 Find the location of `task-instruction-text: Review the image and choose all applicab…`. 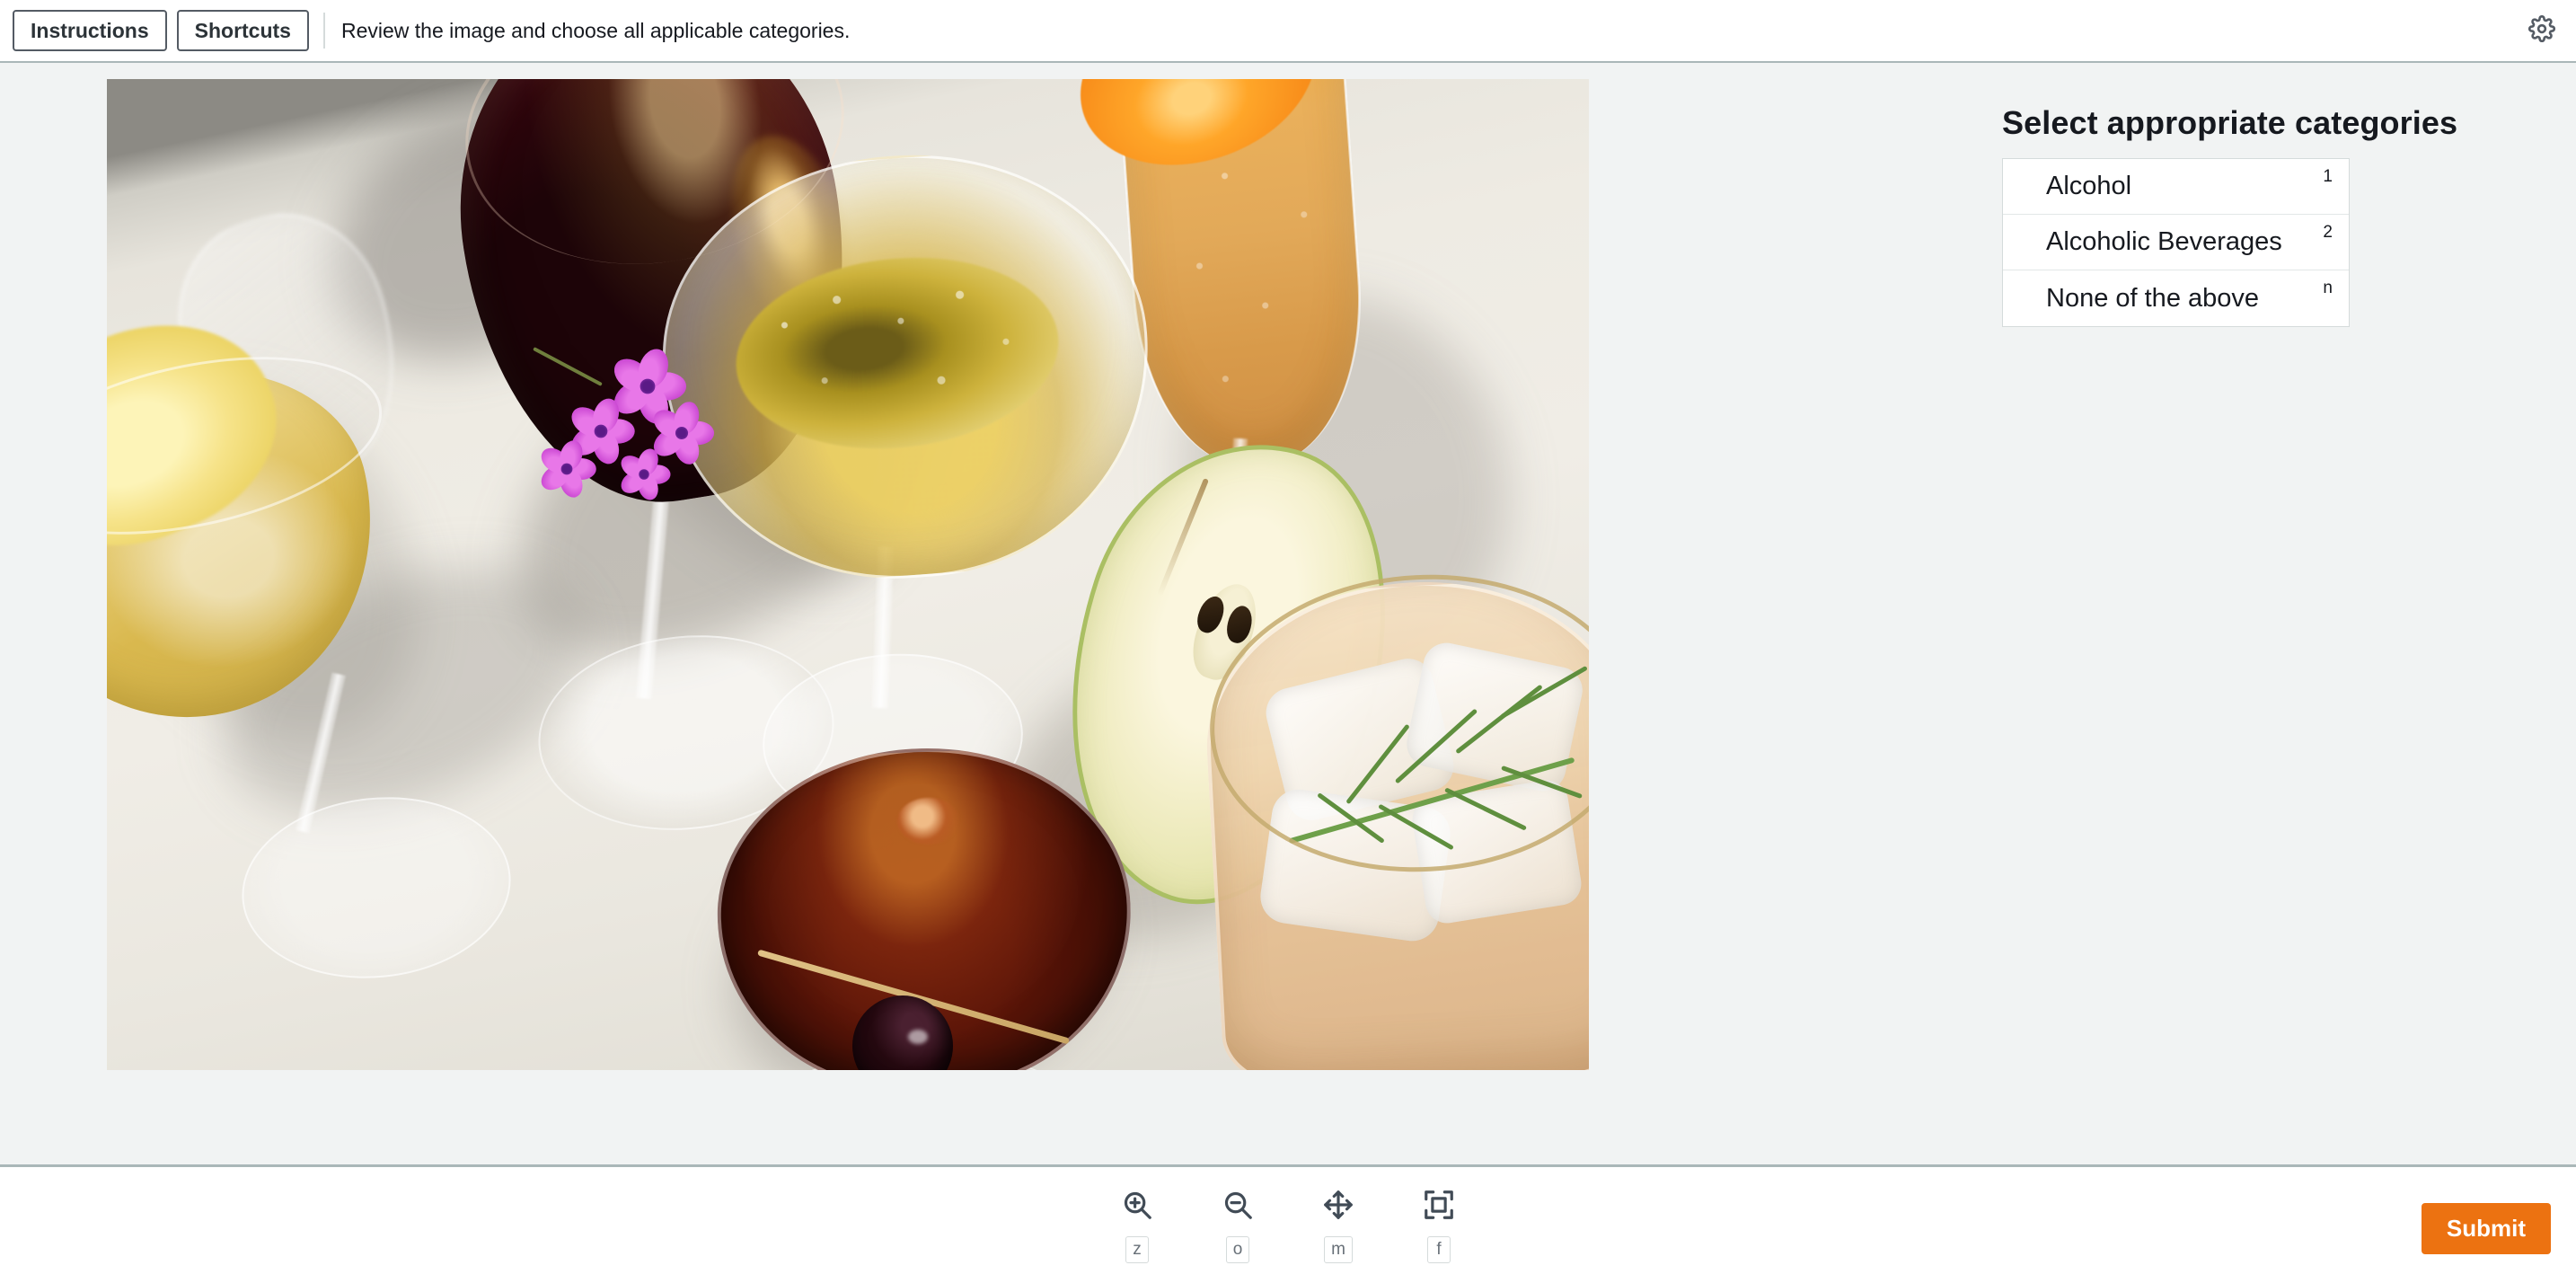

task-instruction-text: Review the image and choose all applicab… is located at coordinates (595, 30).